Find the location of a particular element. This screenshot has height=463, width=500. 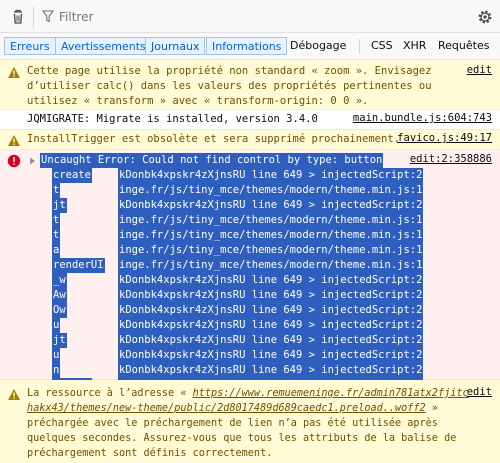

tab-xhr: XHR is located at coordinates (414, 46).